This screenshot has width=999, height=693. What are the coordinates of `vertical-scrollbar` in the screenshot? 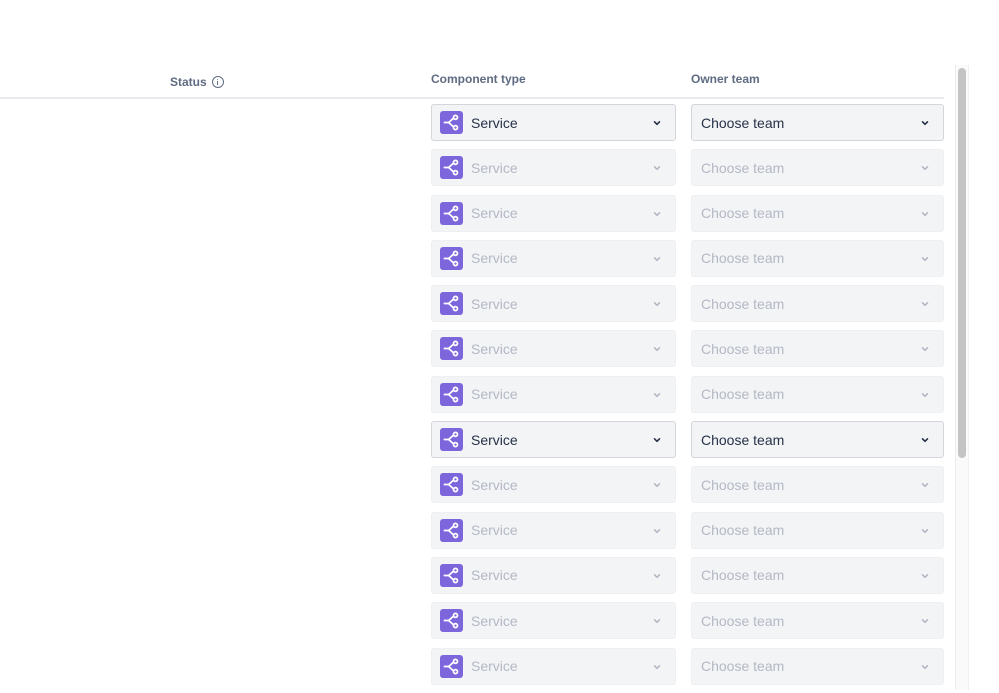 It's located at (962, 377).